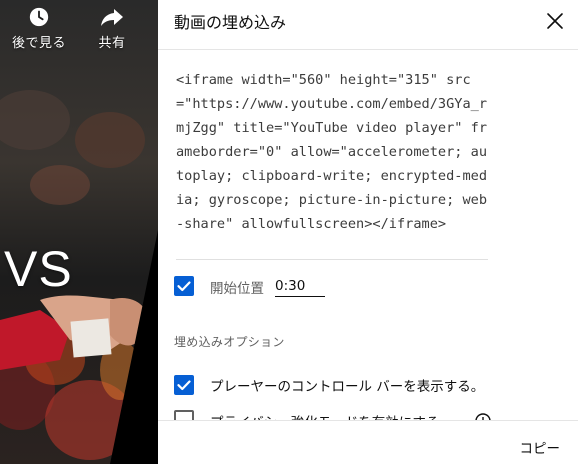  What do you see at coordinates (112, 17) in the screenshot?
I see `share-arrow-icon` at bounding box center [112, 17].